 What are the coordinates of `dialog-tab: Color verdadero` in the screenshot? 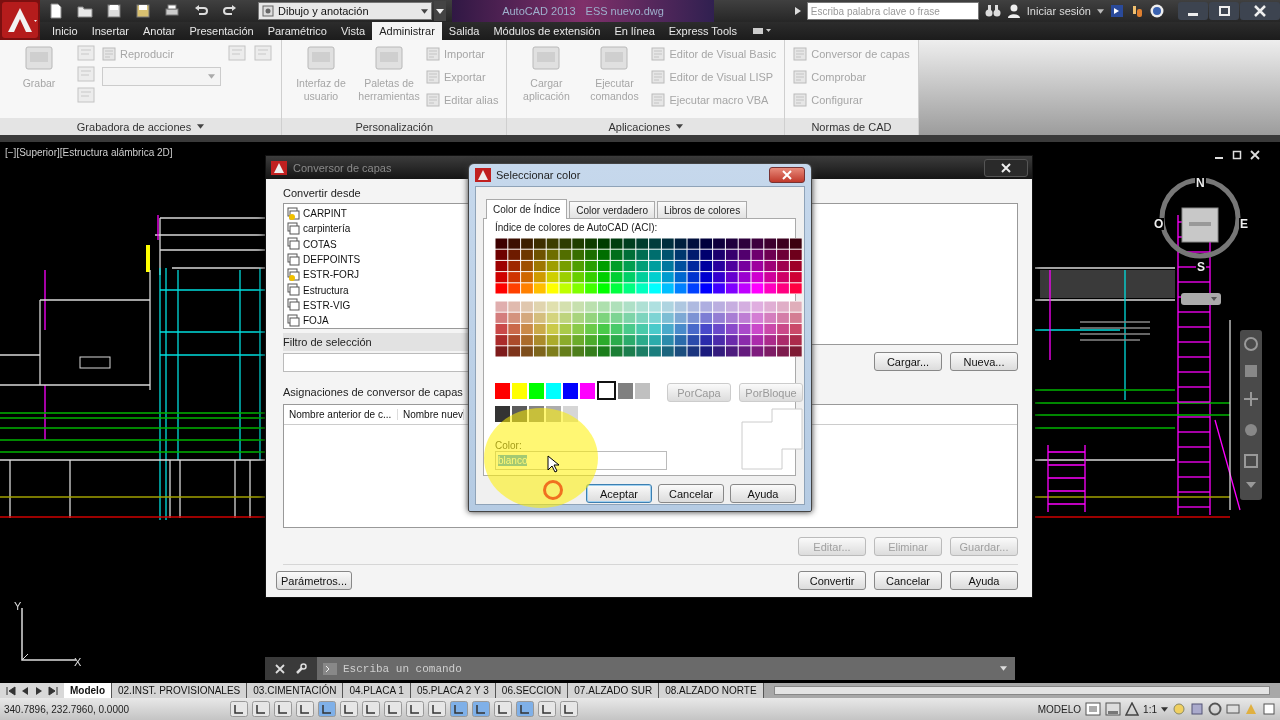 It's located at (612, 209).